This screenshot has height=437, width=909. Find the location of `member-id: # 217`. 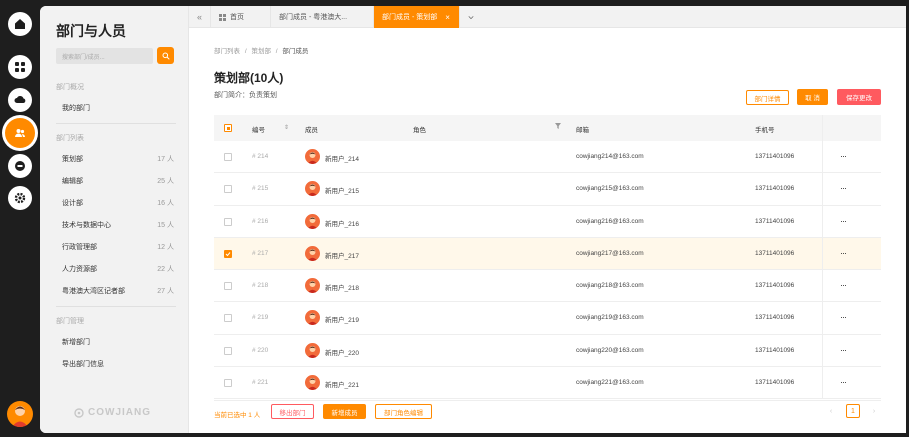

member-id: # 217 is located at coordinates (260, 253).